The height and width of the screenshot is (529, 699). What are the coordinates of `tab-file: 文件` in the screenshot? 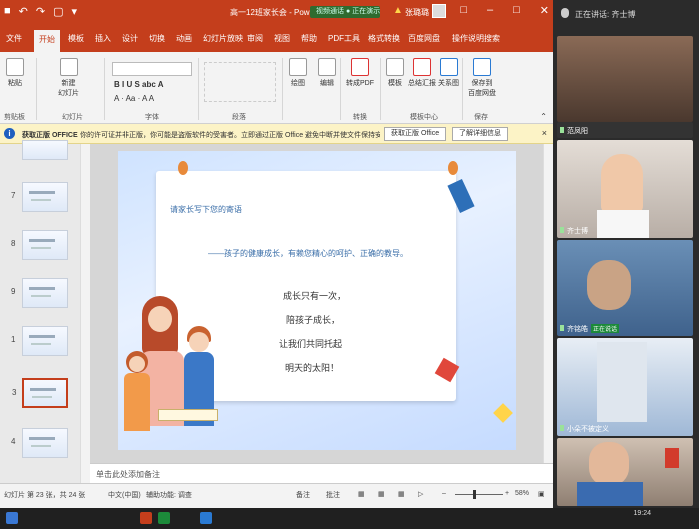 It's located at (14, 38).